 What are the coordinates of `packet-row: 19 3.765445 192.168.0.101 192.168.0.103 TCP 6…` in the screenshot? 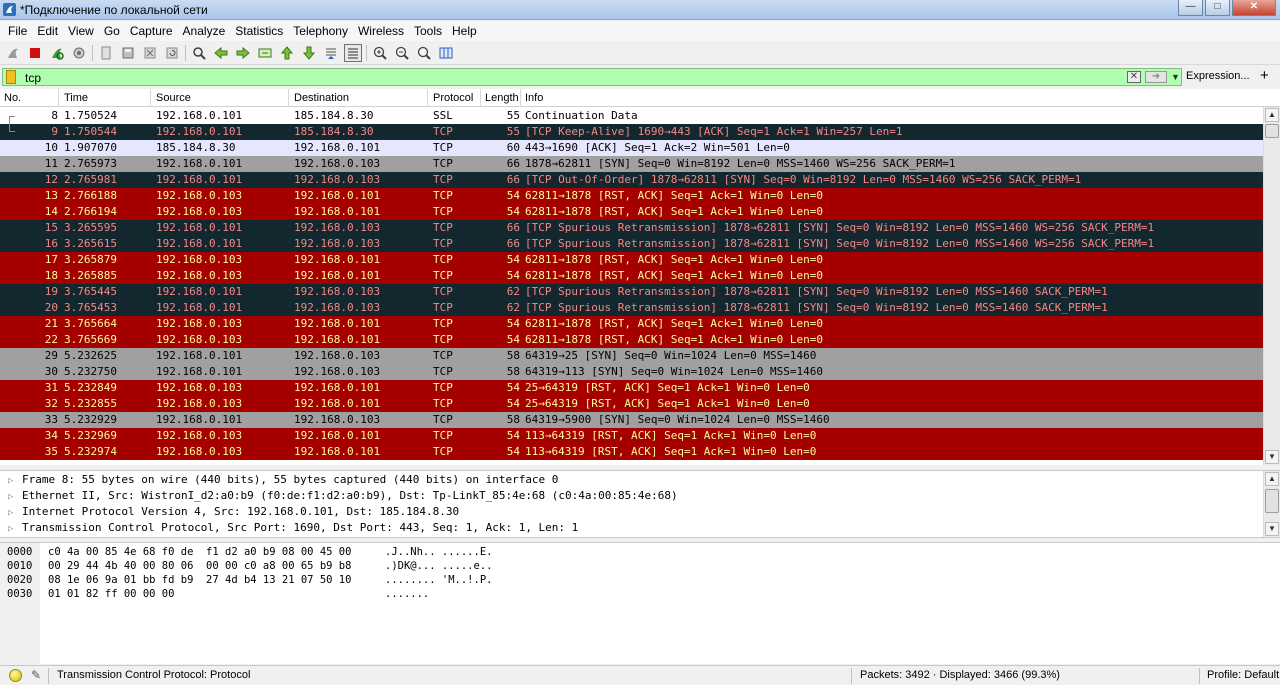 It's located at (631, 292).